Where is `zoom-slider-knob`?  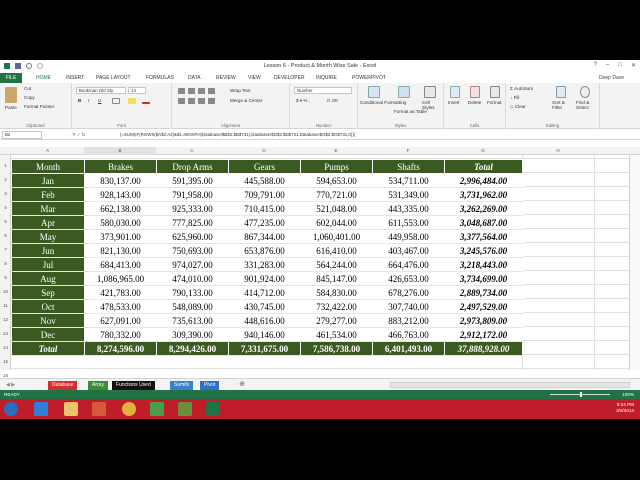 zoom-slider-knob is located at coordinates (581, 394).